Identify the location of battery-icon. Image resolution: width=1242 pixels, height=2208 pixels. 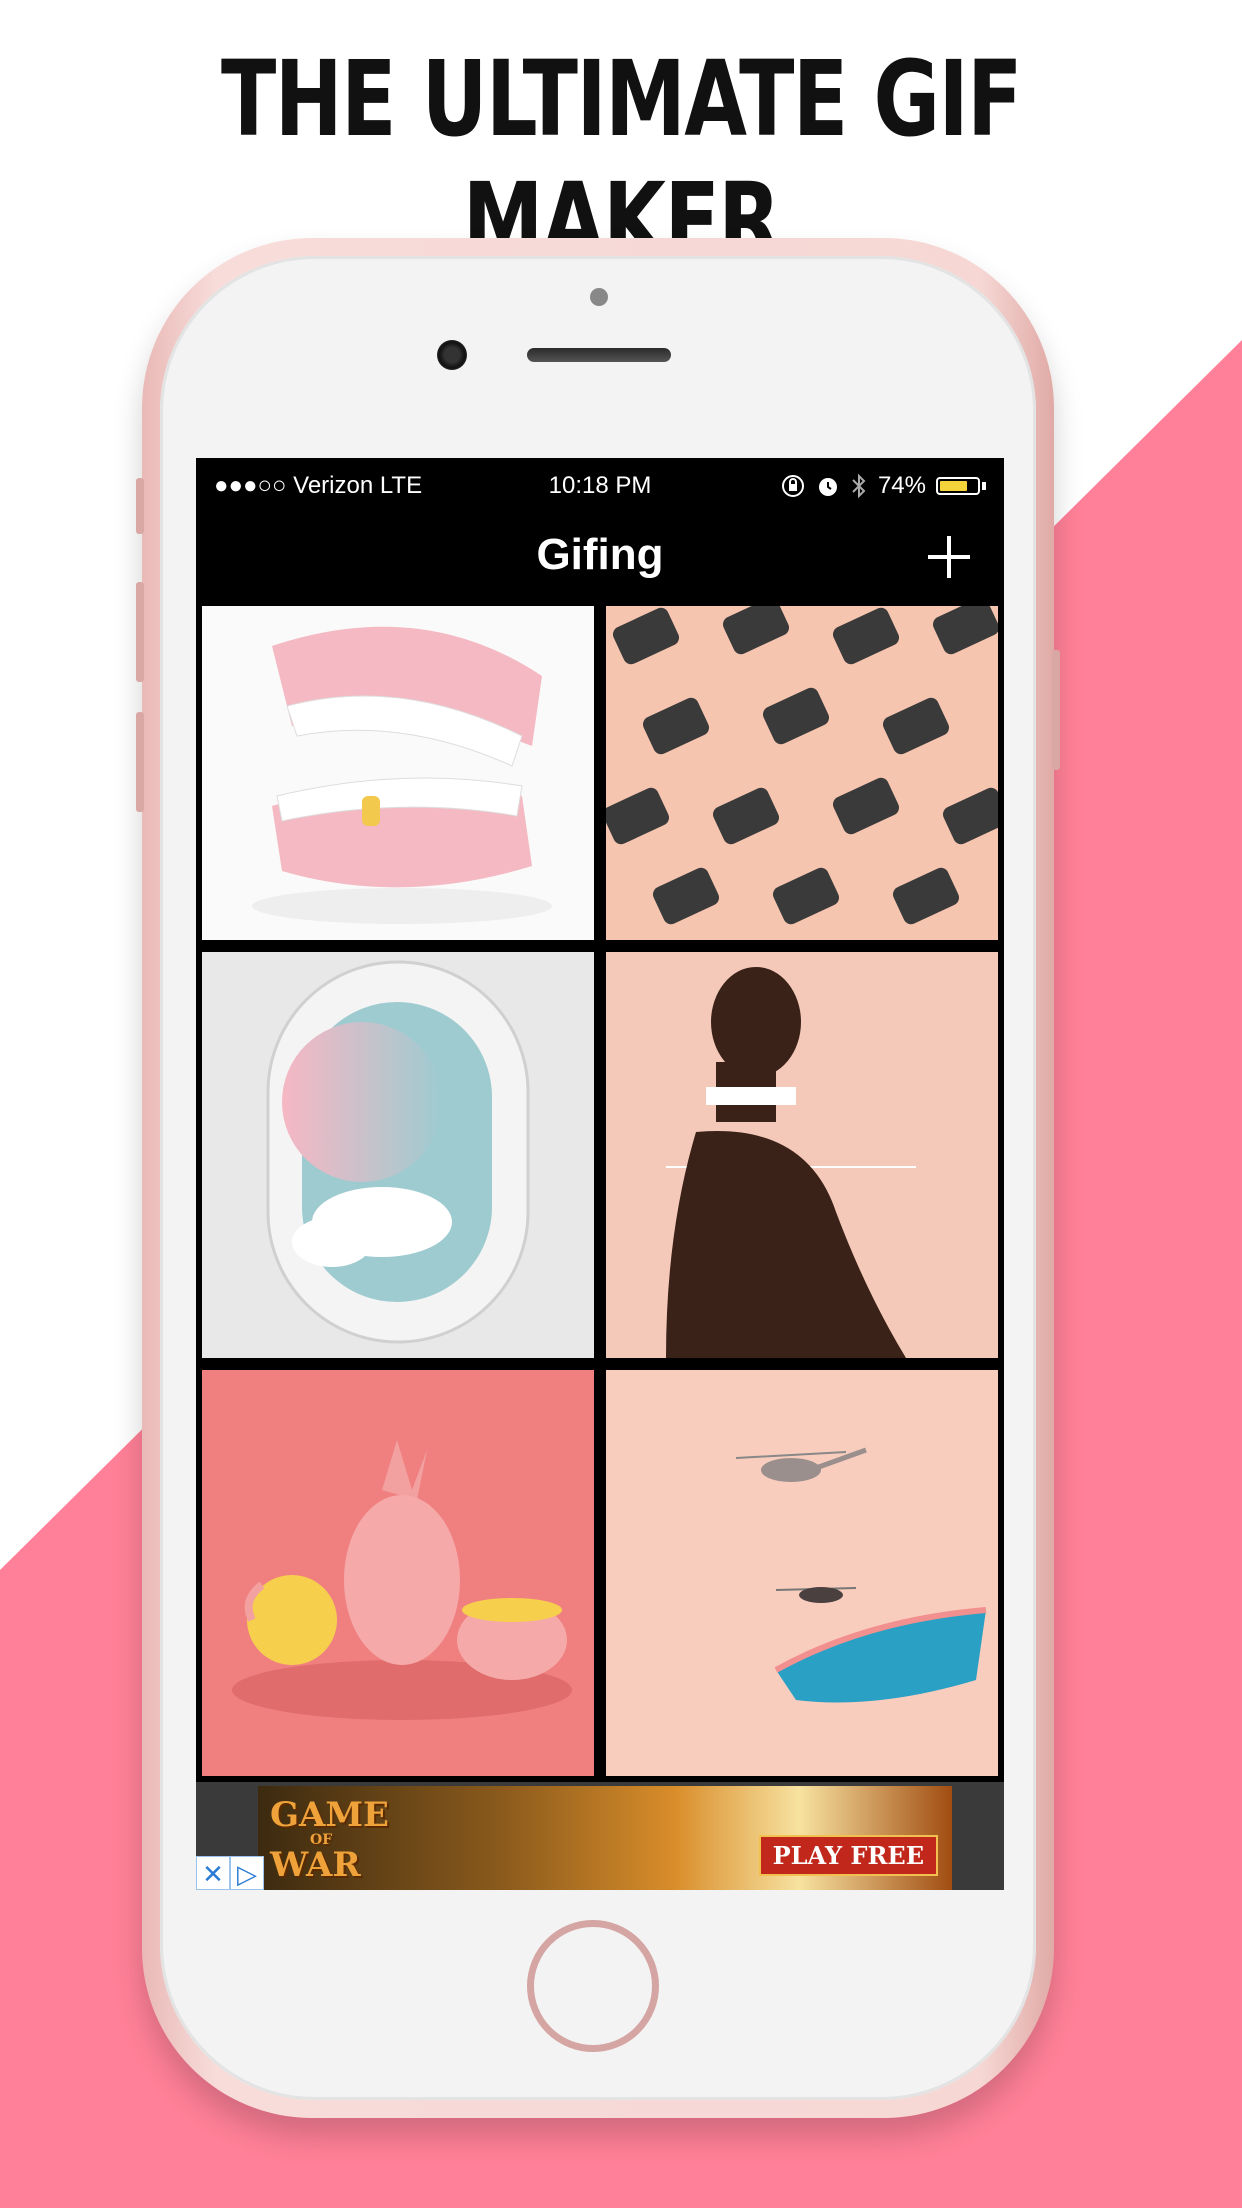
(958, 486).